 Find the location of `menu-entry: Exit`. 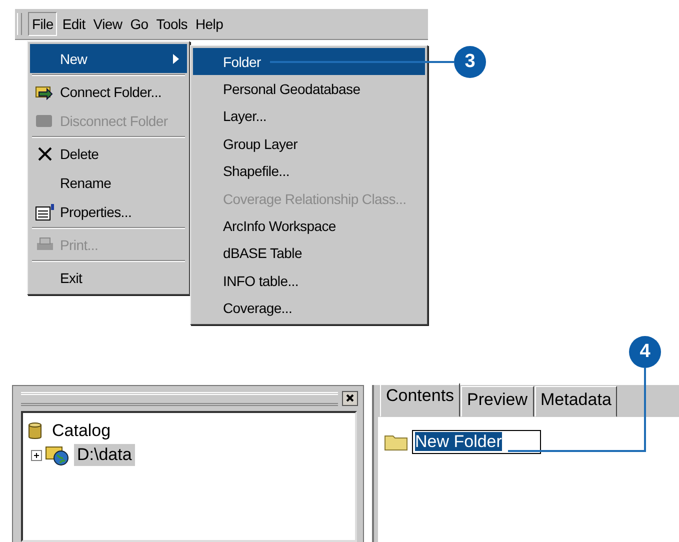

menu-entry: Exit is located at coordinates (108, 277).